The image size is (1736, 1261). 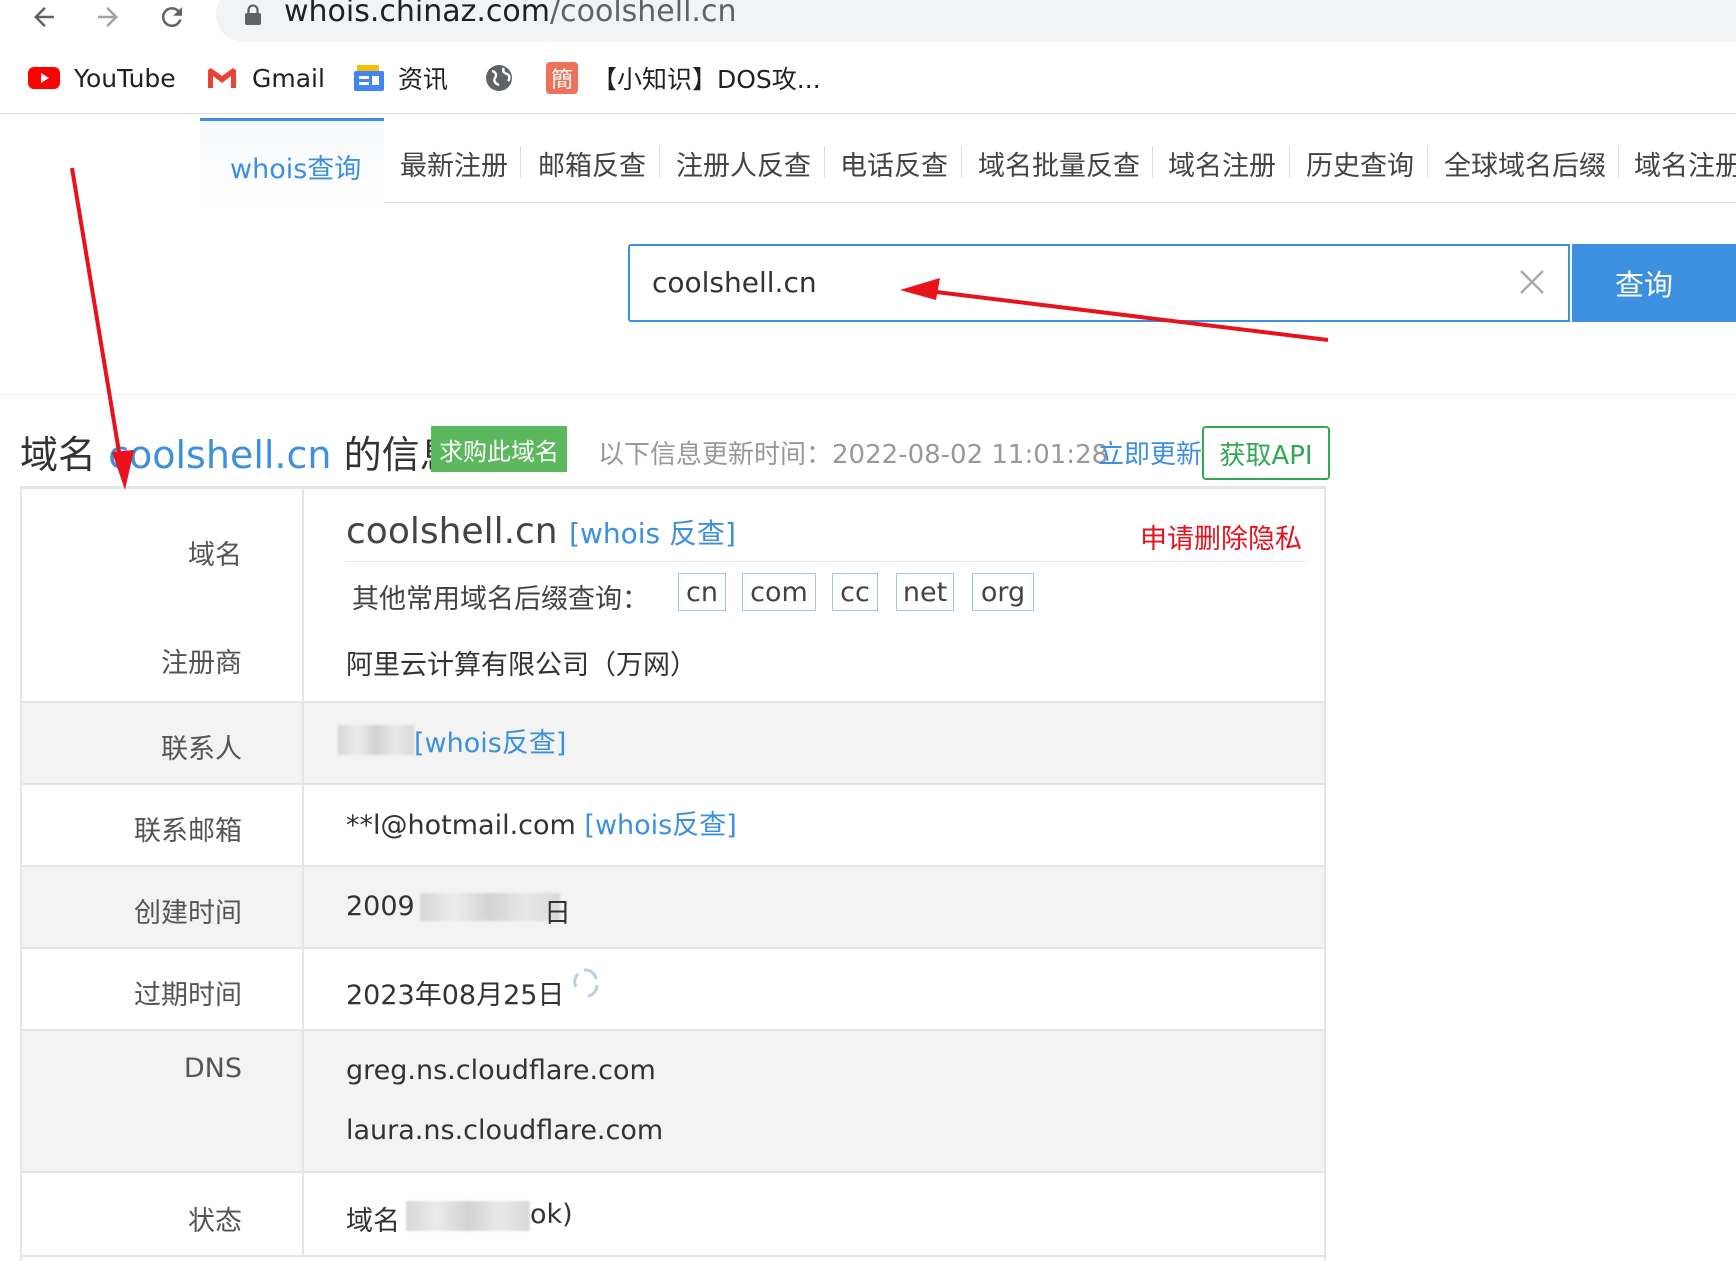 What do you see at coordinates (643, 14) in the screenshot?
I see `url-path: /coolshell.cn` at bounding box center [643, 14].